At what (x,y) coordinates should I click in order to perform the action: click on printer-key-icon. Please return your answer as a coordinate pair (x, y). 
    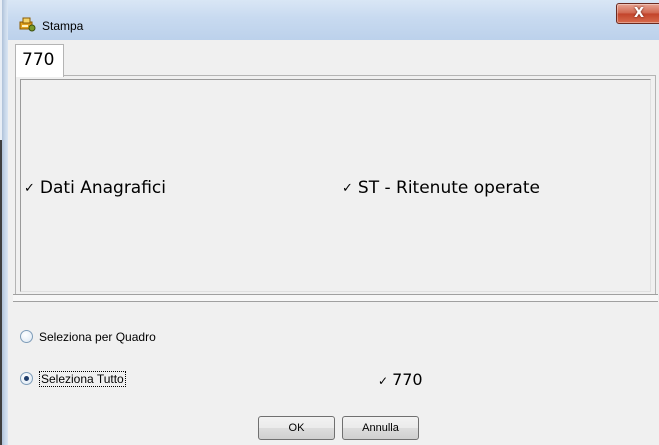
    Looking at the image, I should click on (27, 24).